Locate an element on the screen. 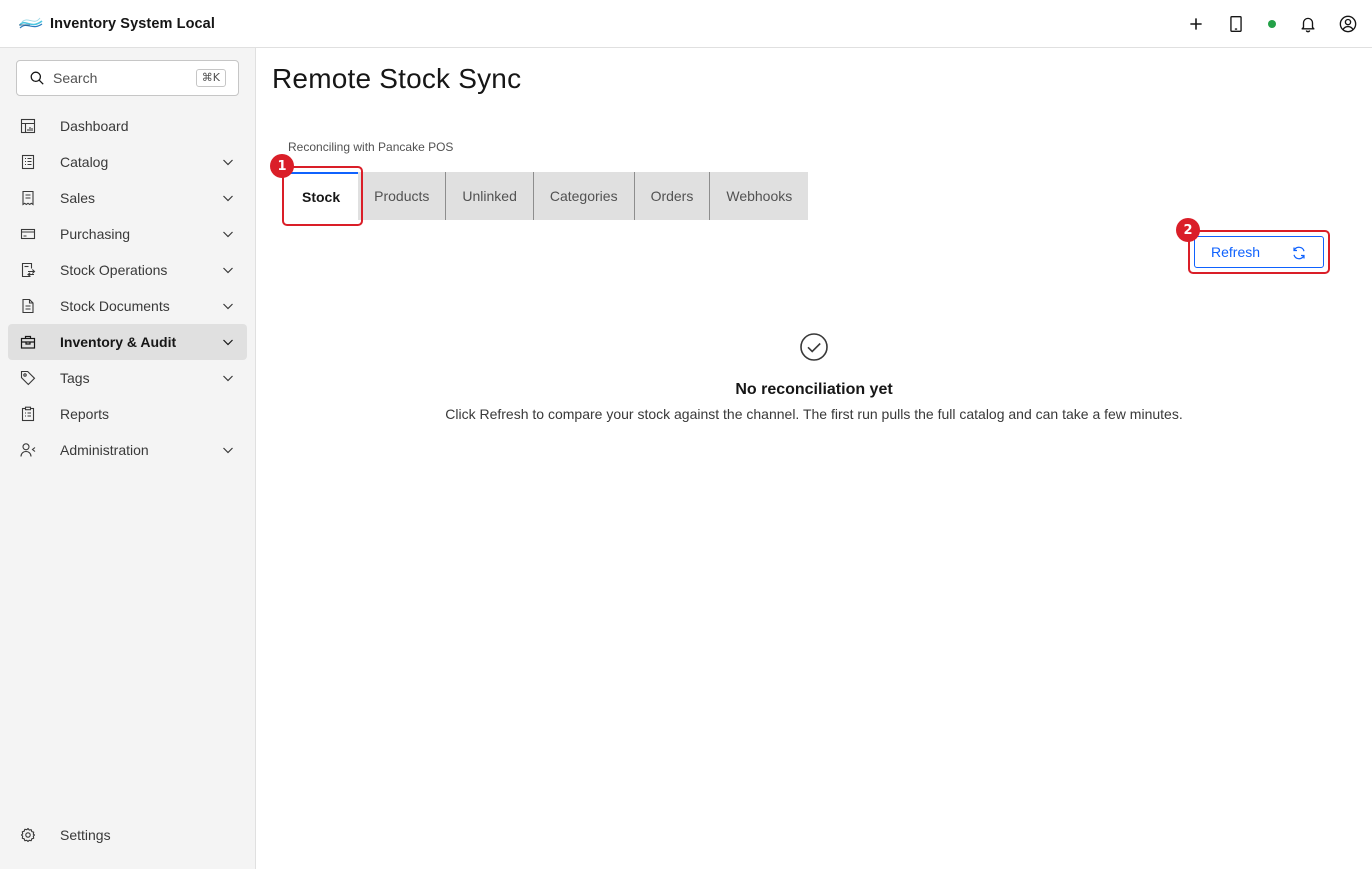  sidebar-item-label: Inventory & Audit is located at coordinates (118, 342).